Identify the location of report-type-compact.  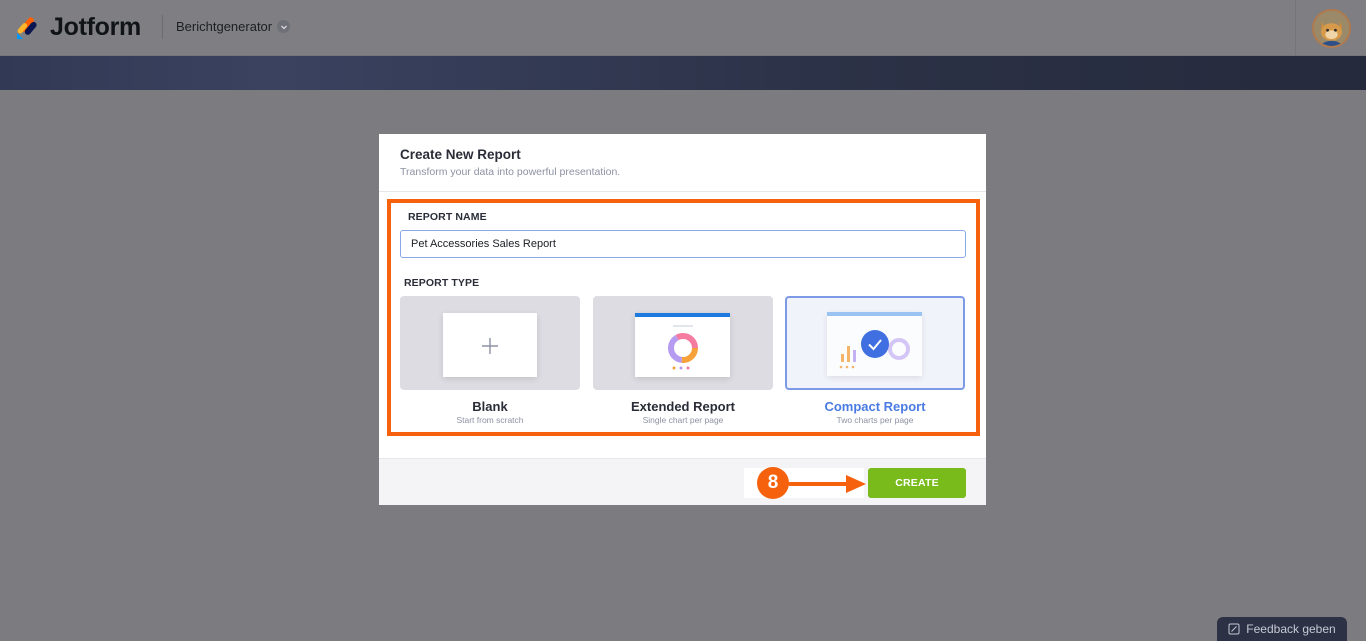
(875, 343).